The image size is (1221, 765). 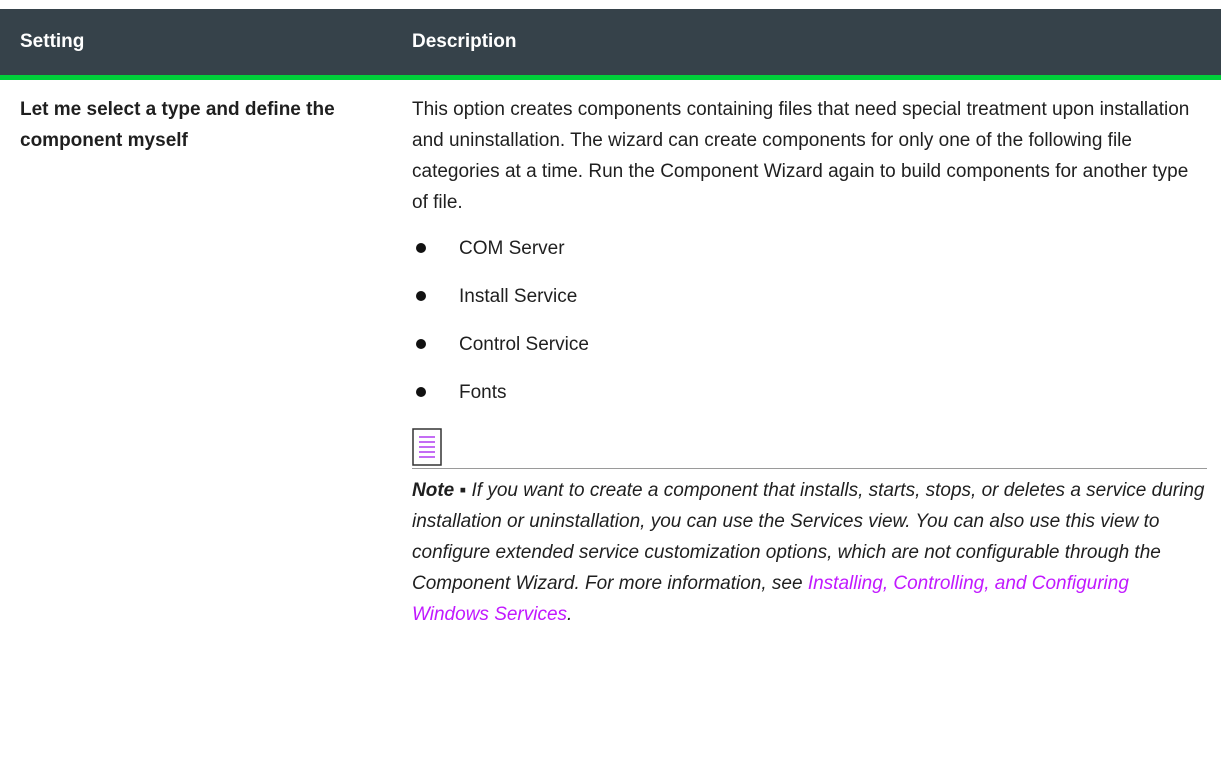 What do you see at coordinates (52, 41) in the screenshot?
I see `header-setting: Setting` at bounding box center [52, 41].